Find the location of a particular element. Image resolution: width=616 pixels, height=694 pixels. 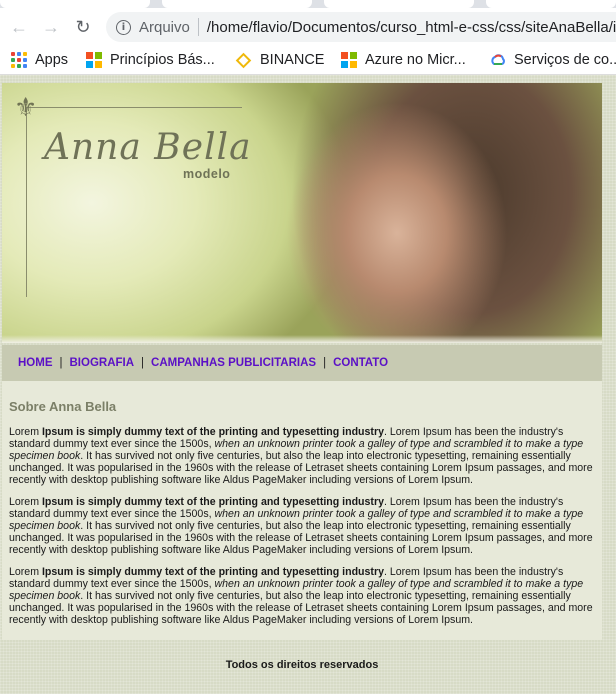

forward-button: → is located at coordinates (51, 27).